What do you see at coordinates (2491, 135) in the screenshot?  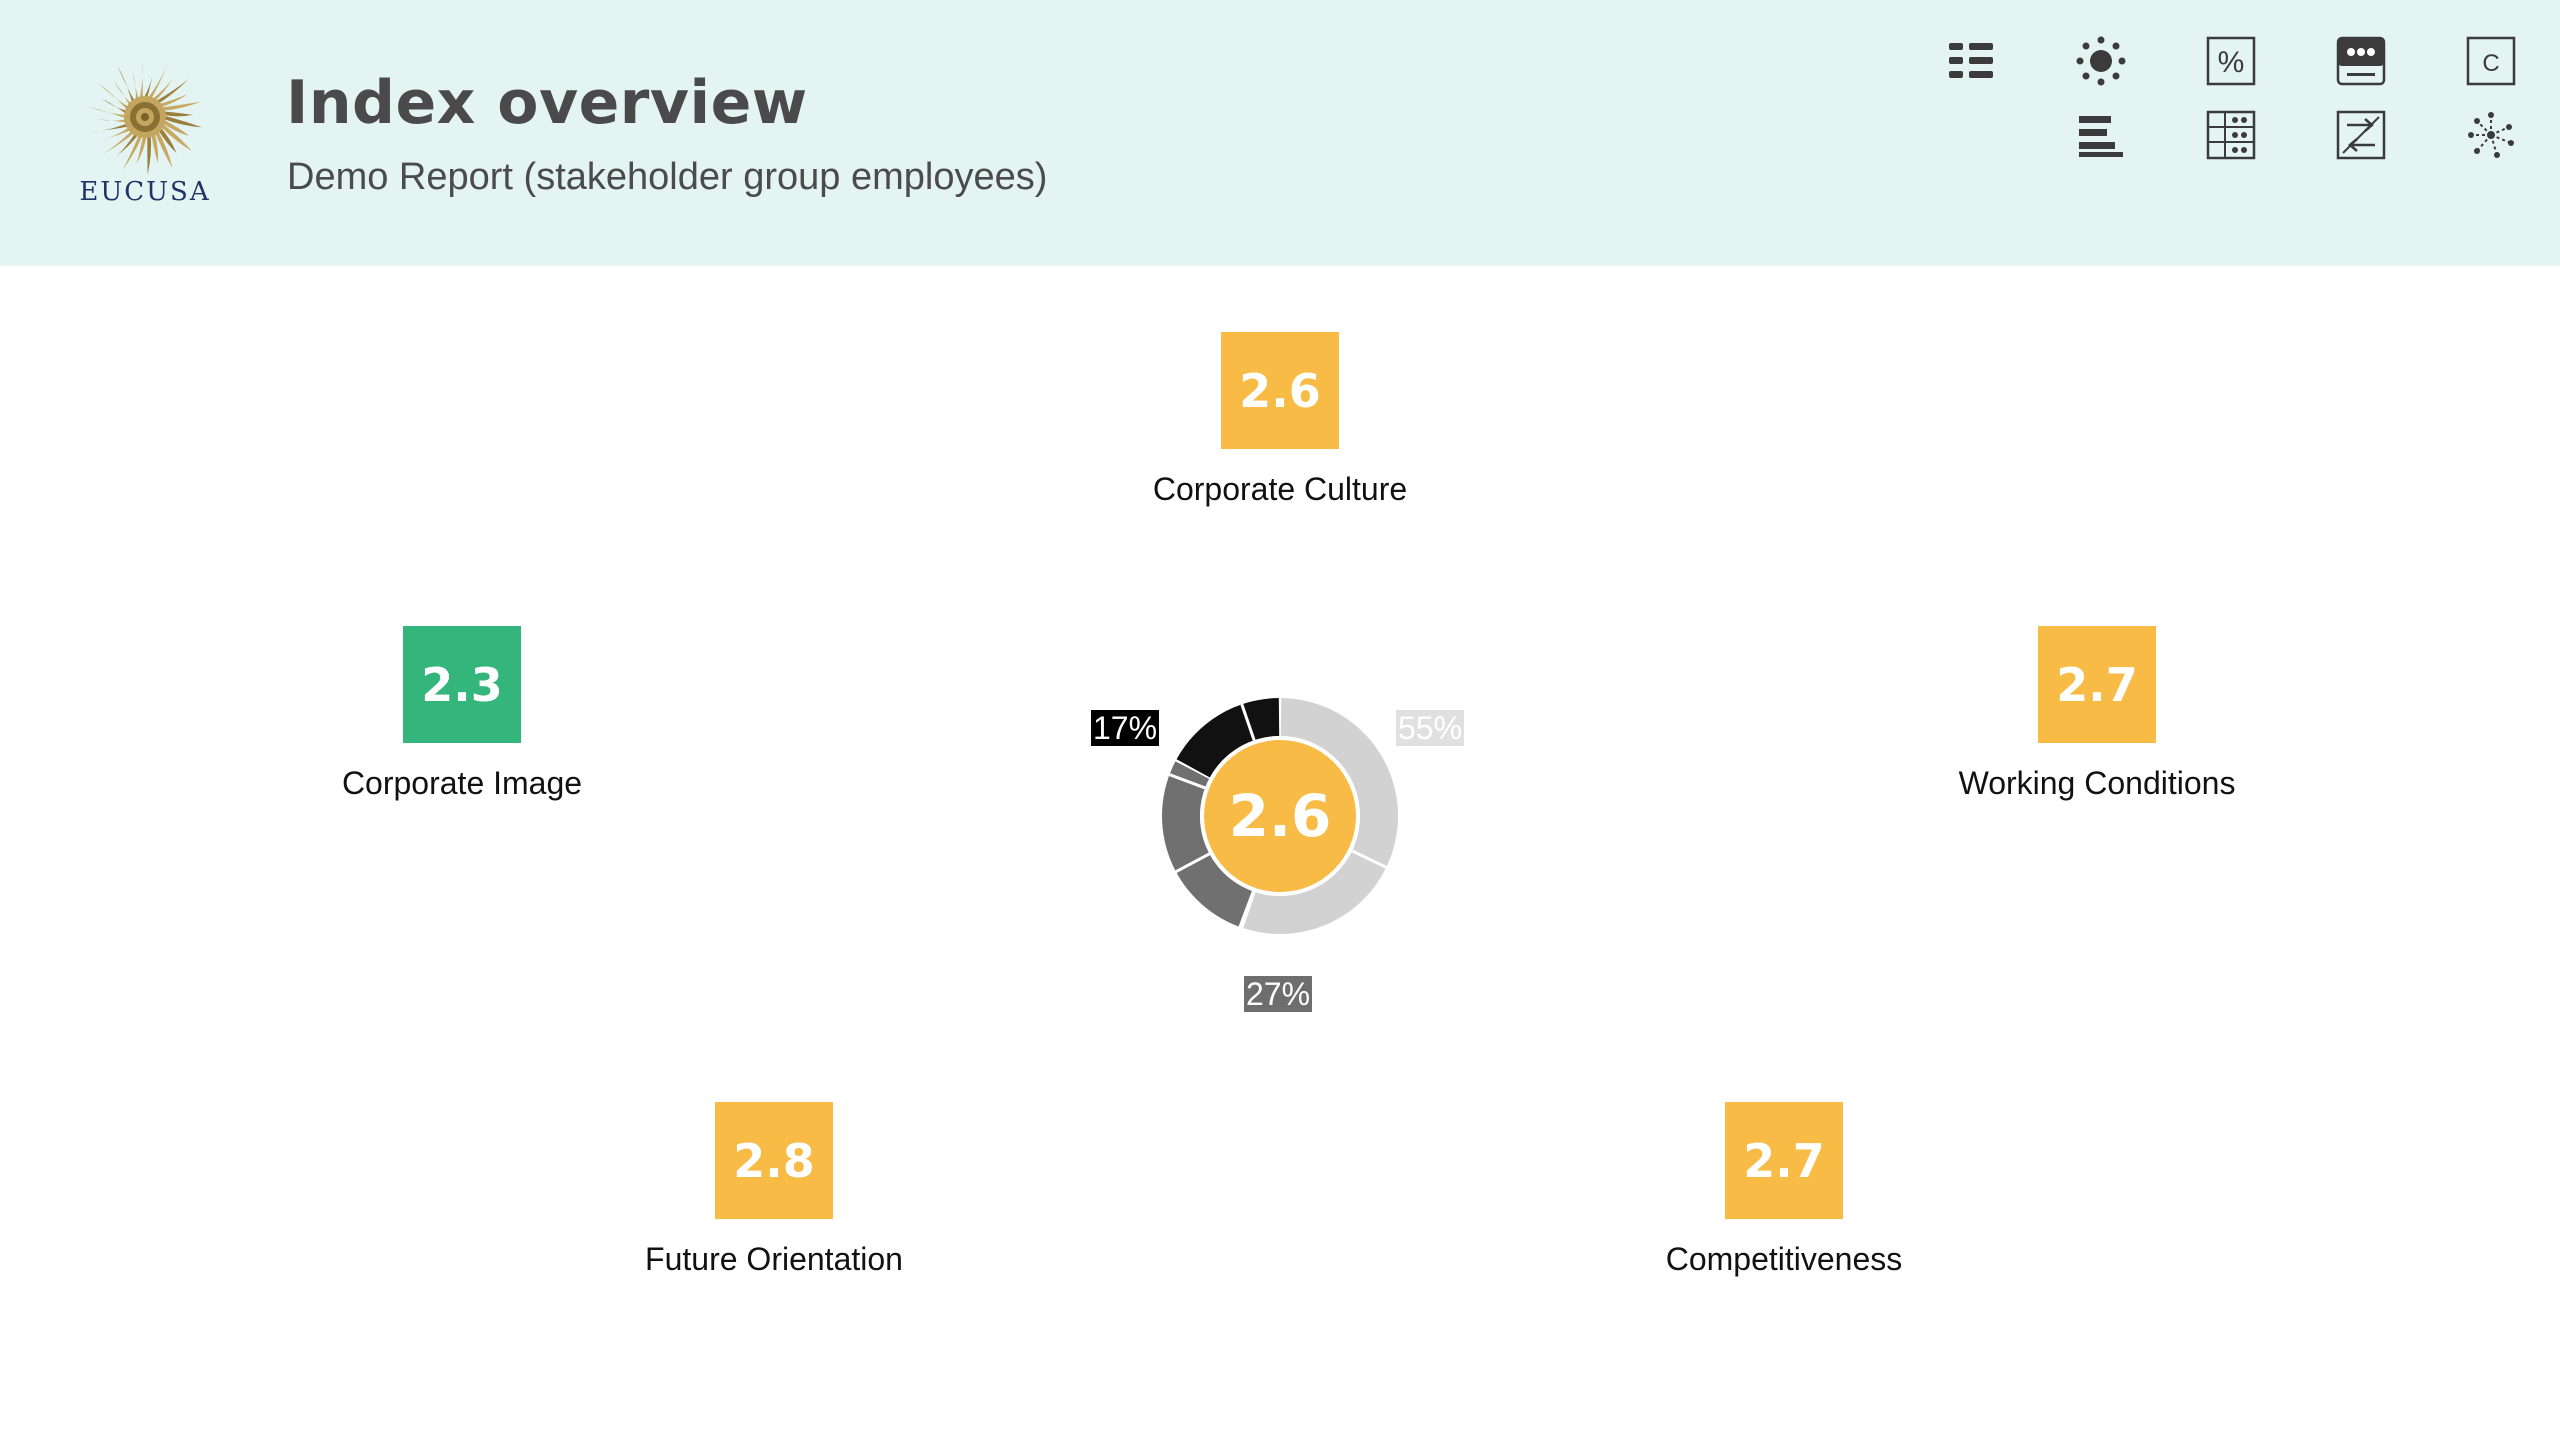 I see `network-icon` at bounding box center [2491, 135].